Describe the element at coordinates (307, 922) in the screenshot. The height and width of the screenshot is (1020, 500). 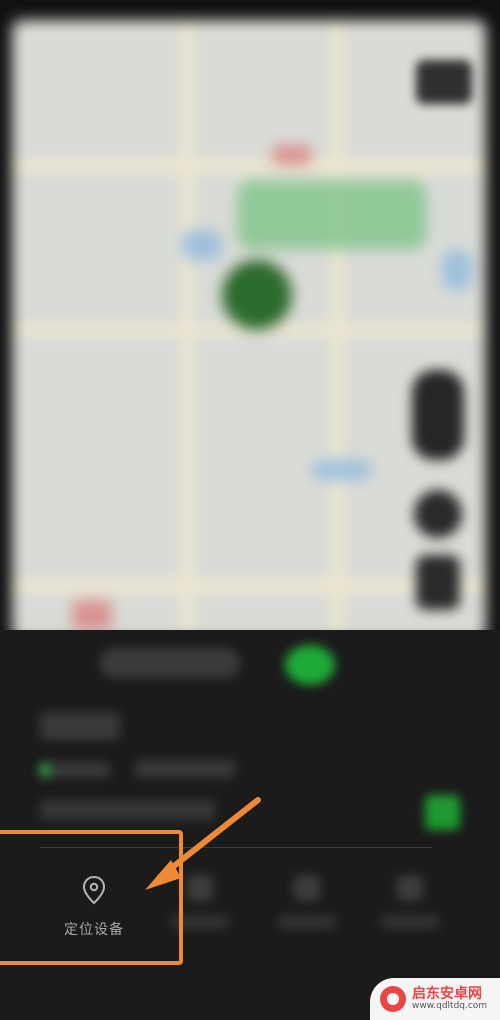
I see `action-3-label` at that location.